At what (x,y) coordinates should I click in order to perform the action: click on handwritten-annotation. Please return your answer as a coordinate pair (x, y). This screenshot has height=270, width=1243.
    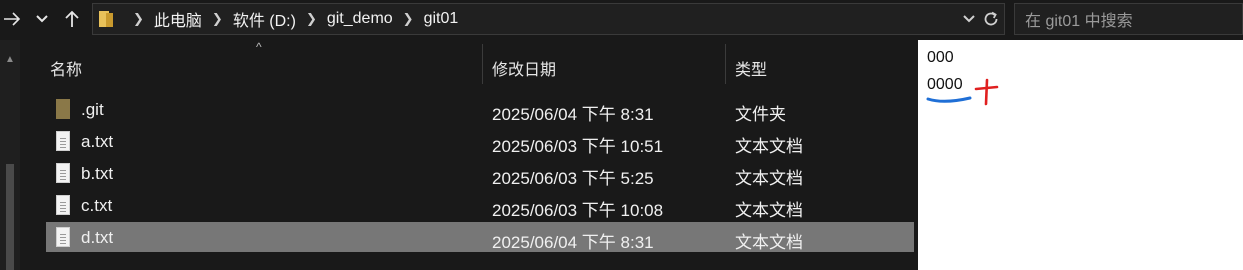
    Looking at the image, I should click on (962, 92).